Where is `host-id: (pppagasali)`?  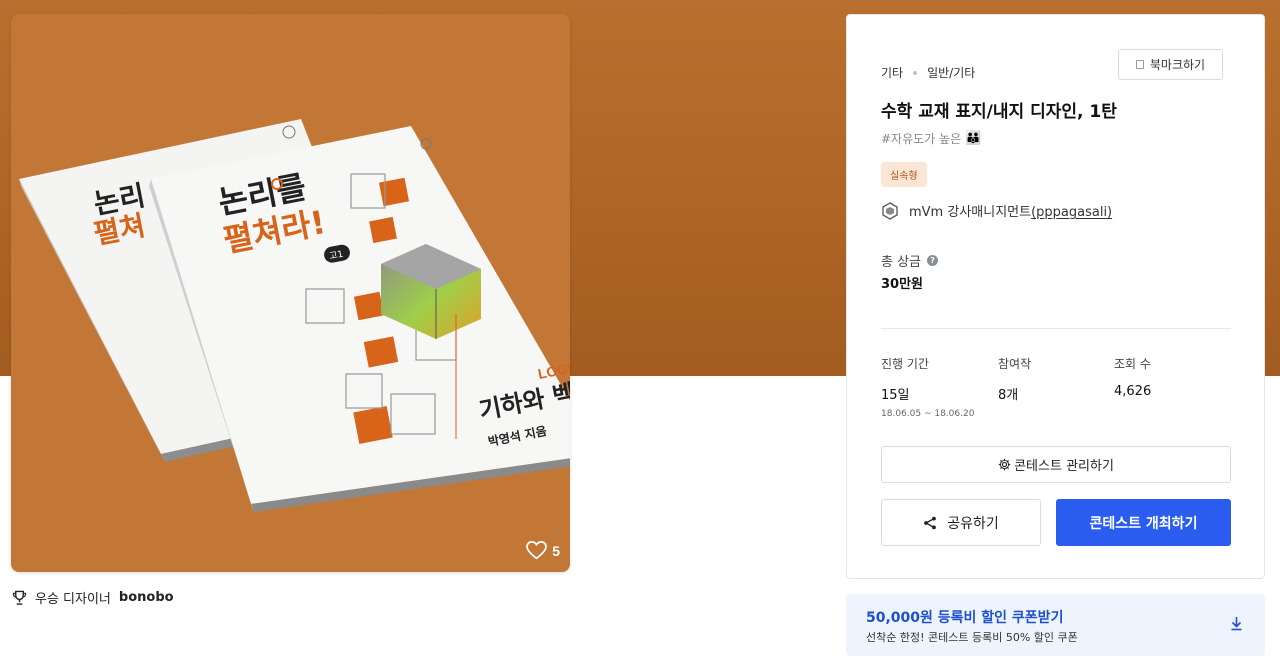 host-id: (pppagasali) is located at coordinates (1071, 212).